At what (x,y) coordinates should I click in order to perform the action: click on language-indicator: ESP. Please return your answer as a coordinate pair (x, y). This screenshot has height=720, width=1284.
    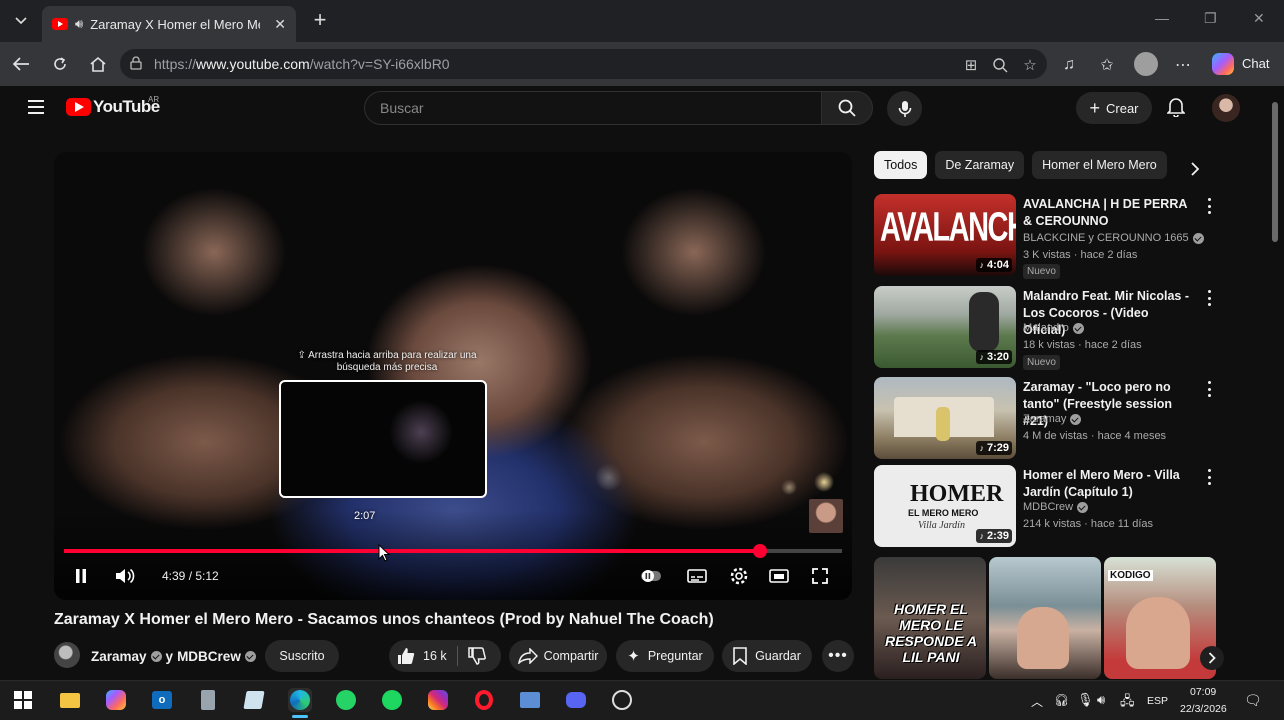
    Looking at the image, I should click on (1157, 701).